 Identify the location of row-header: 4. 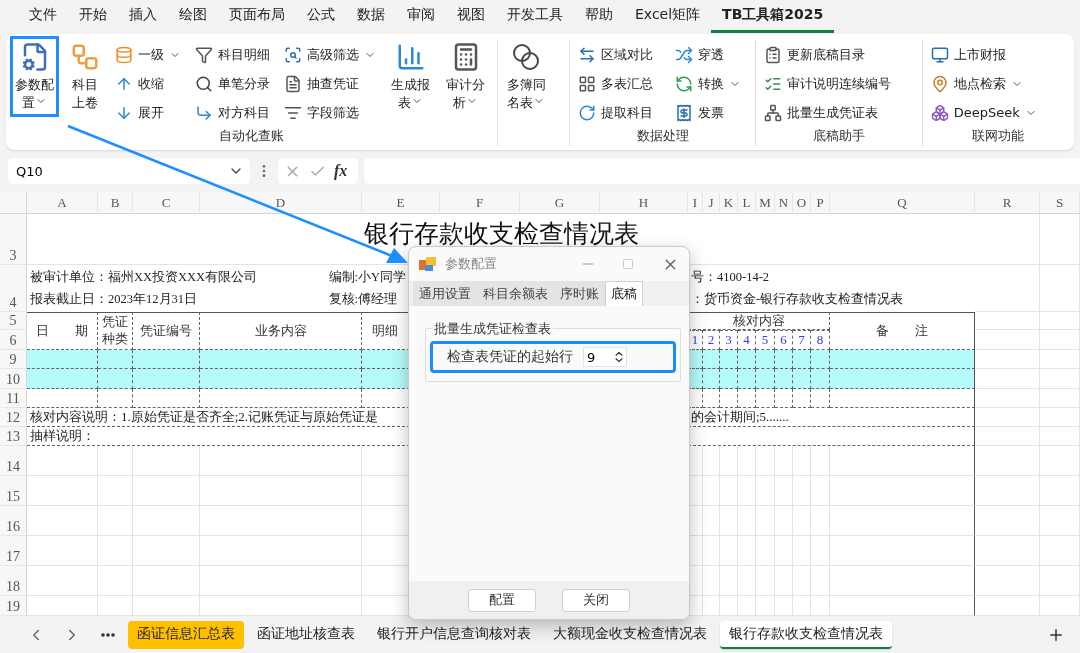
(13, 288).